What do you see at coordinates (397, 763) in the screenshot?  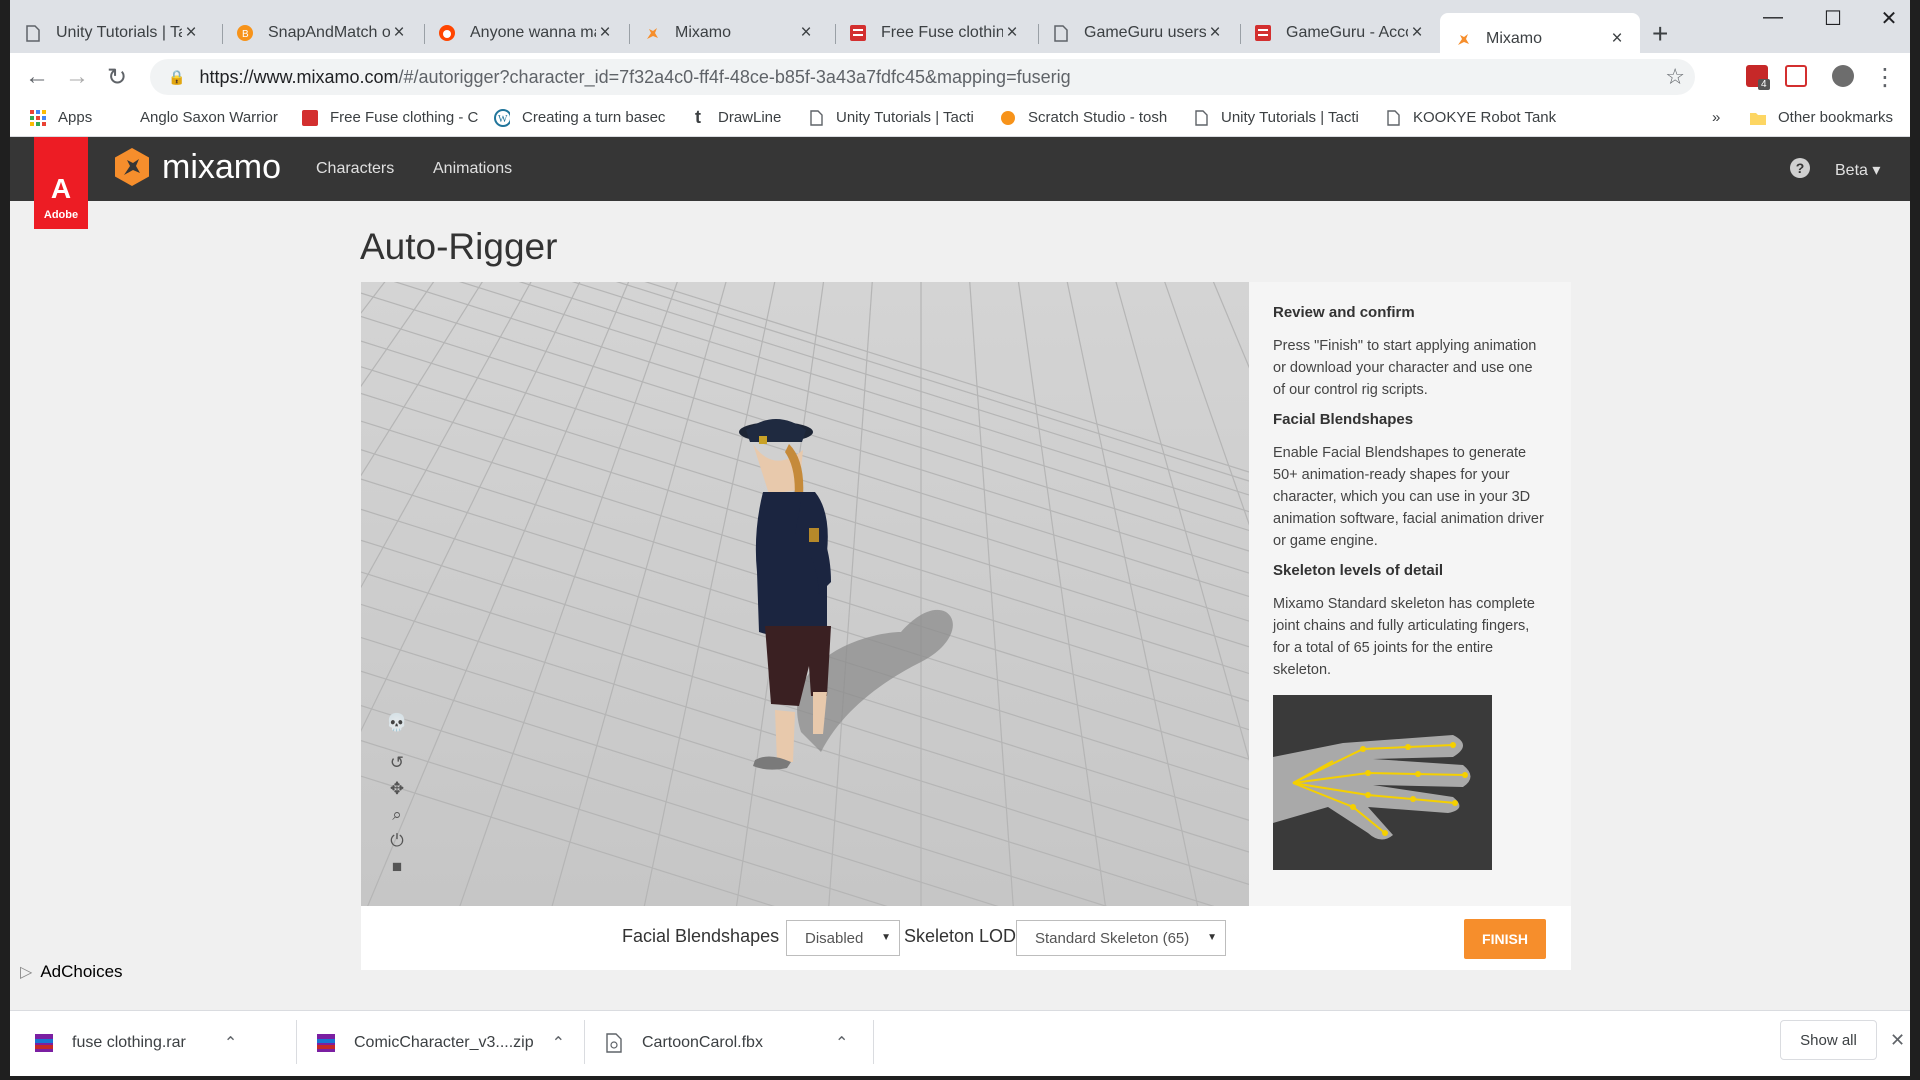 I see `reset-view-icon: ↺` at bounding box center [397, 763].